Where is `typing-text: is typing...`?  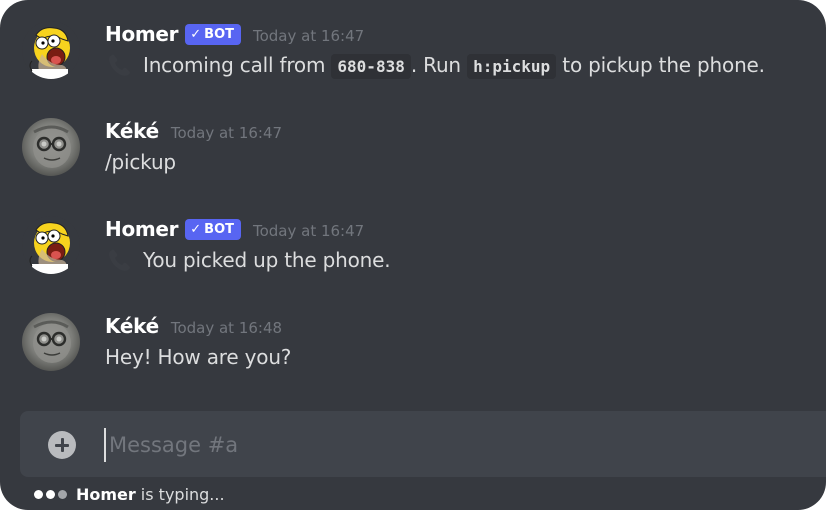 typing-text: is typing... is located at coordinates (182, 494).